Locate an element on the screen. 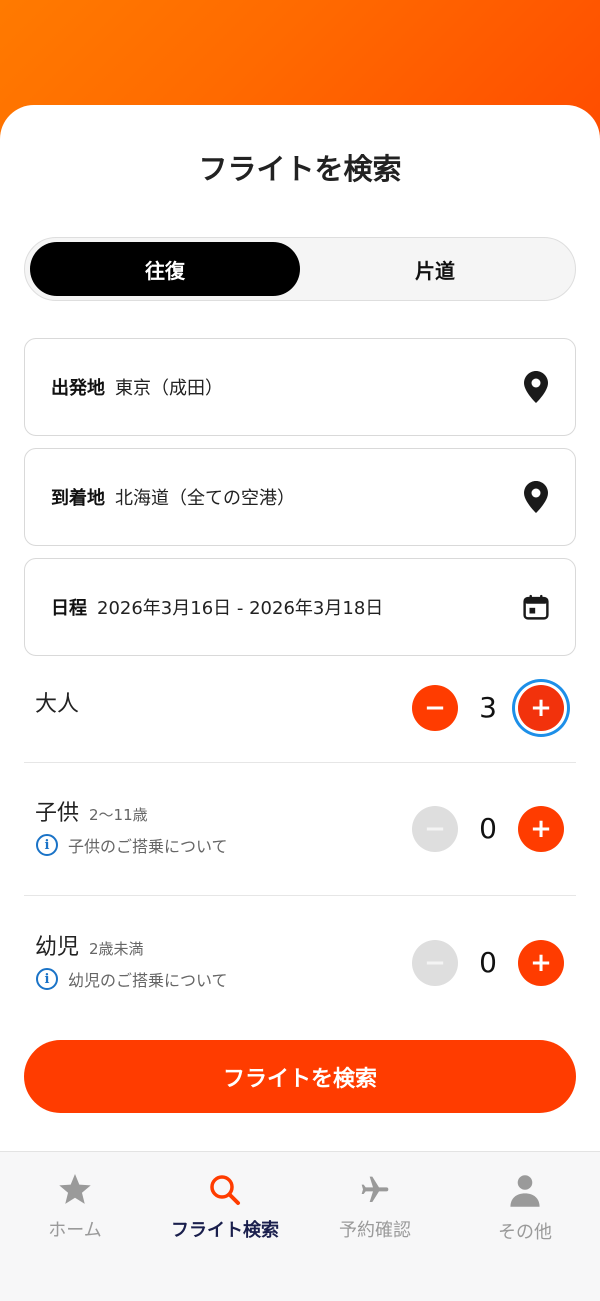  child-label: 子供 is located at coordinates (57, 813).